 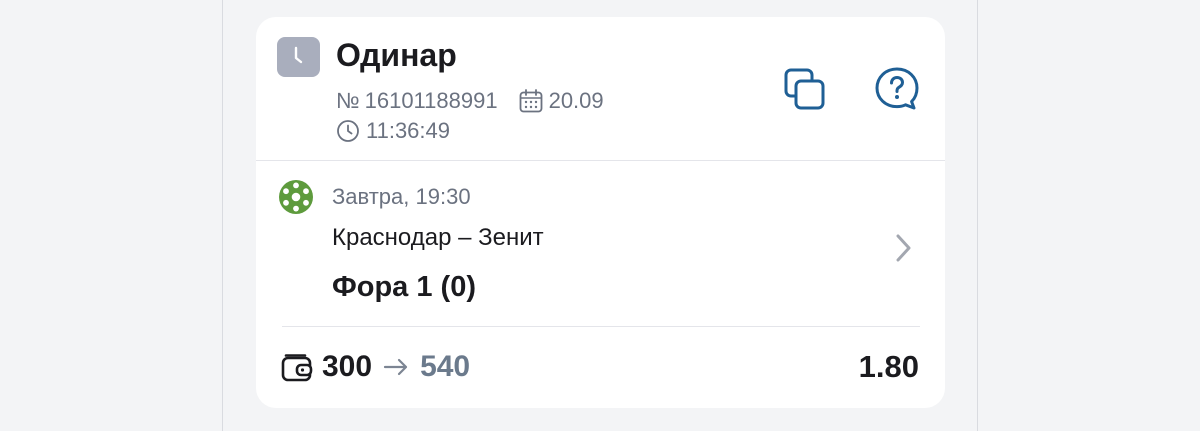 I want to click on soccer-ball-icon, so click(x=296, y=197).